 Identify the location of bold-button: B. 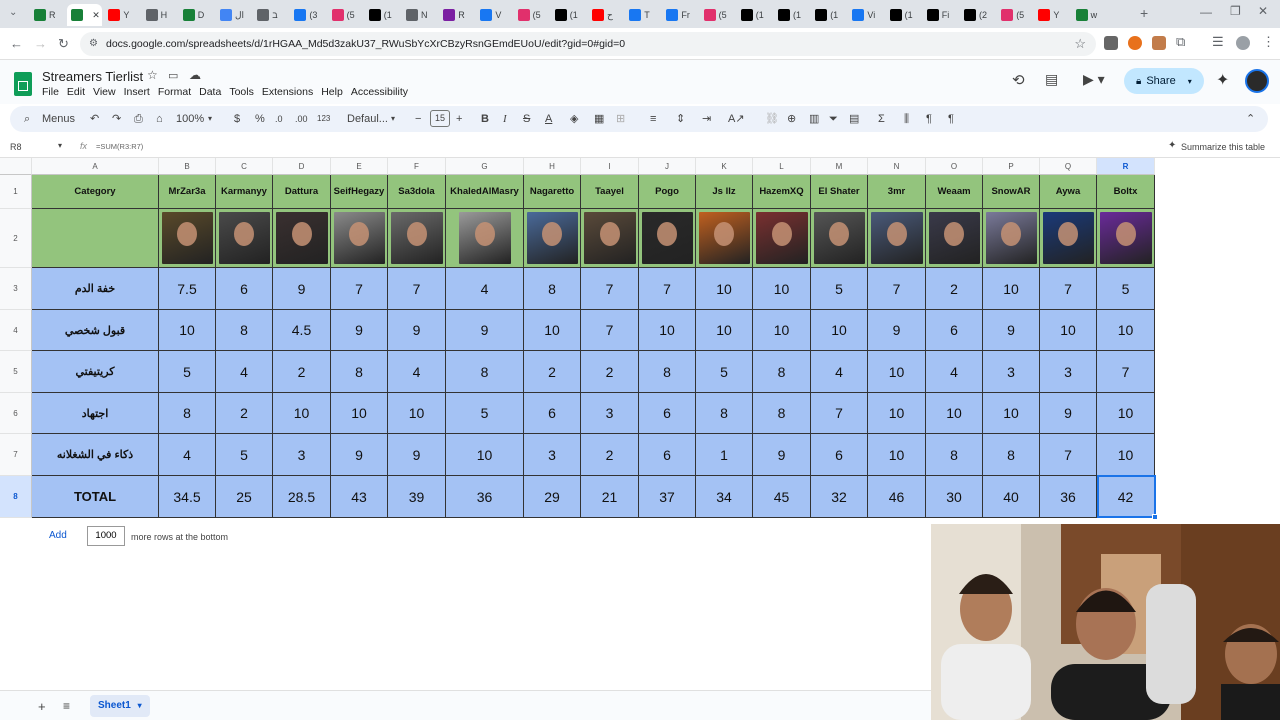
(485, 119).